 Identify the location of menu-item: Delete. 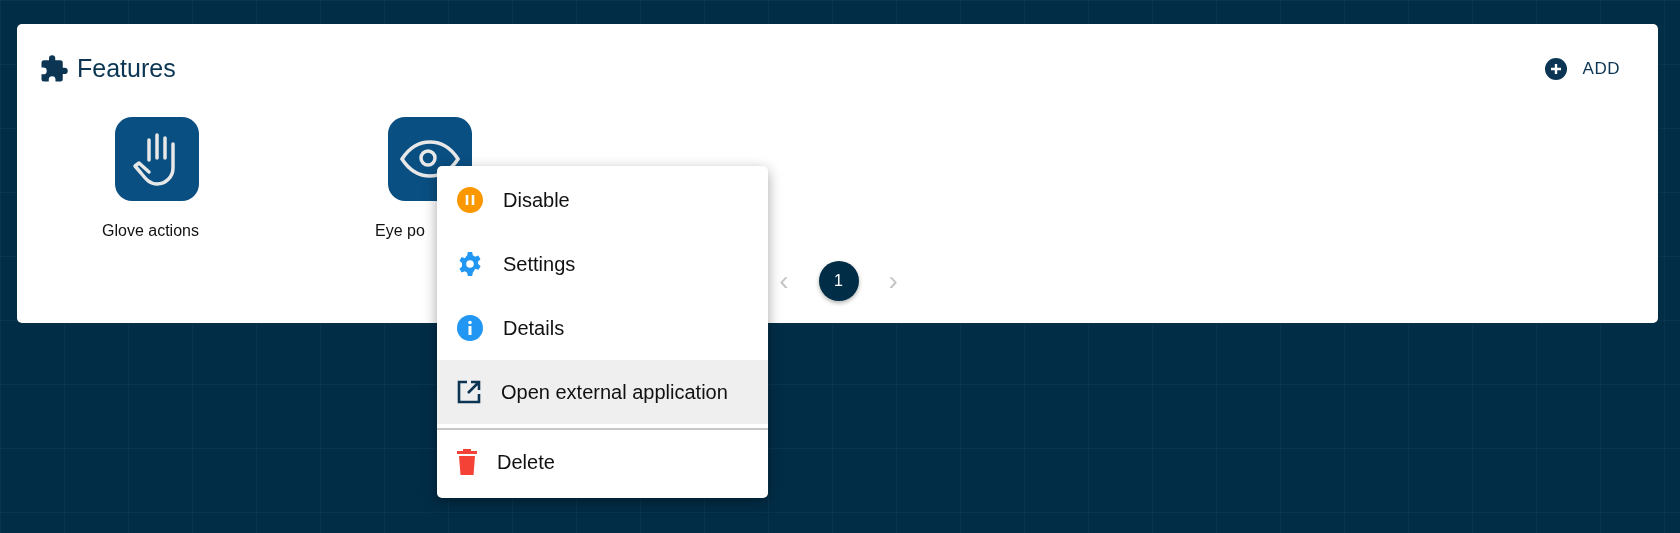
(602, 462).